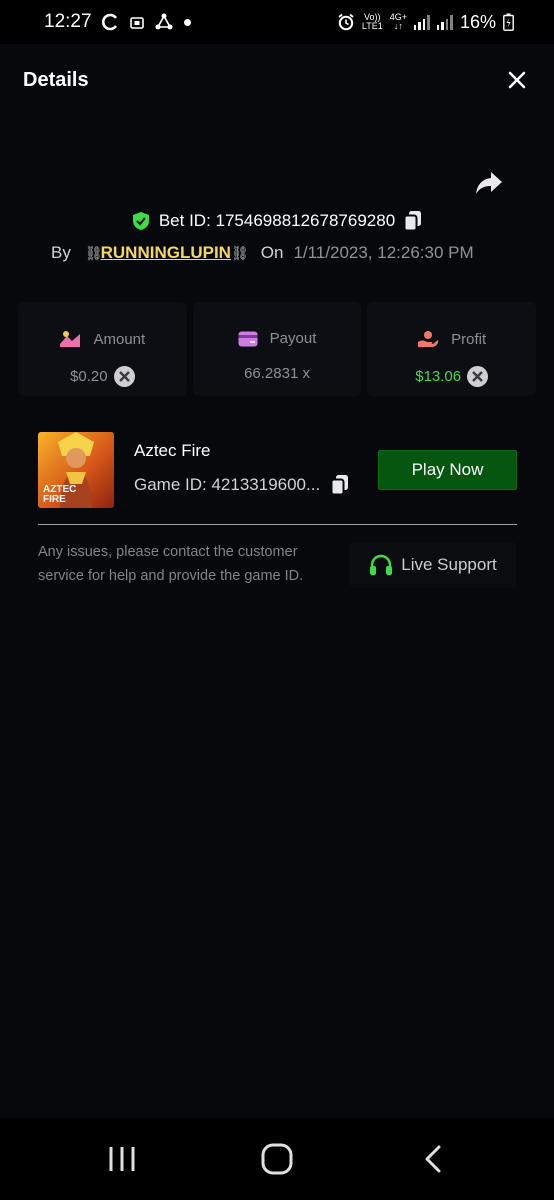 This screenshot has width=554, height=1200. Describe the element at coordinates (272, 252) in the screenshot. I see `on-label: On` at that location.